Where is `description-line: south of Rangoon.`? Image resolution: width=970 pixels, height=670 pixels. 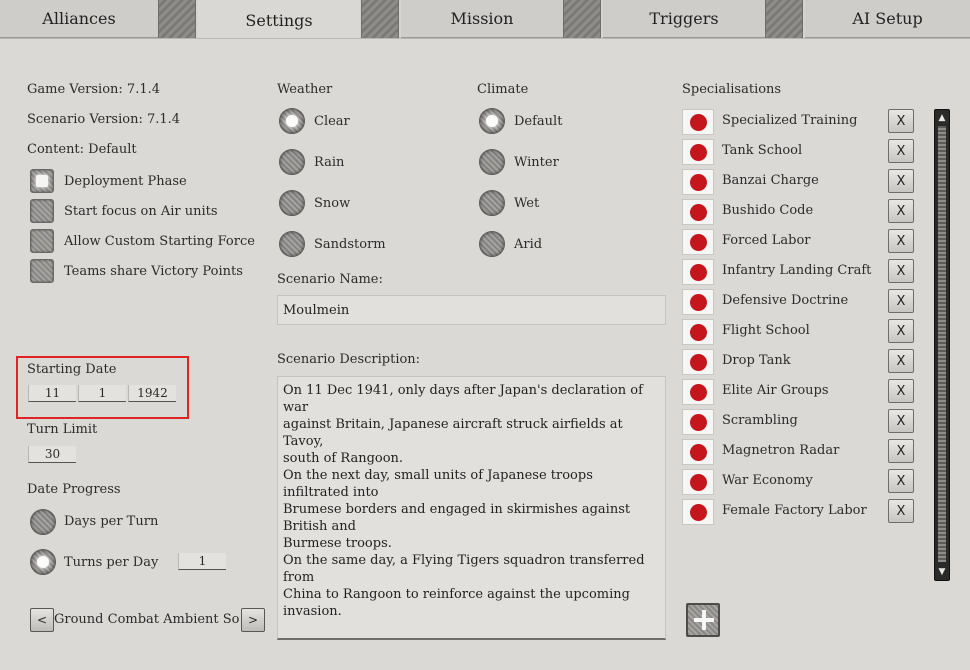
description-line: south of Rangoon. is located at coordinates (343, 458).